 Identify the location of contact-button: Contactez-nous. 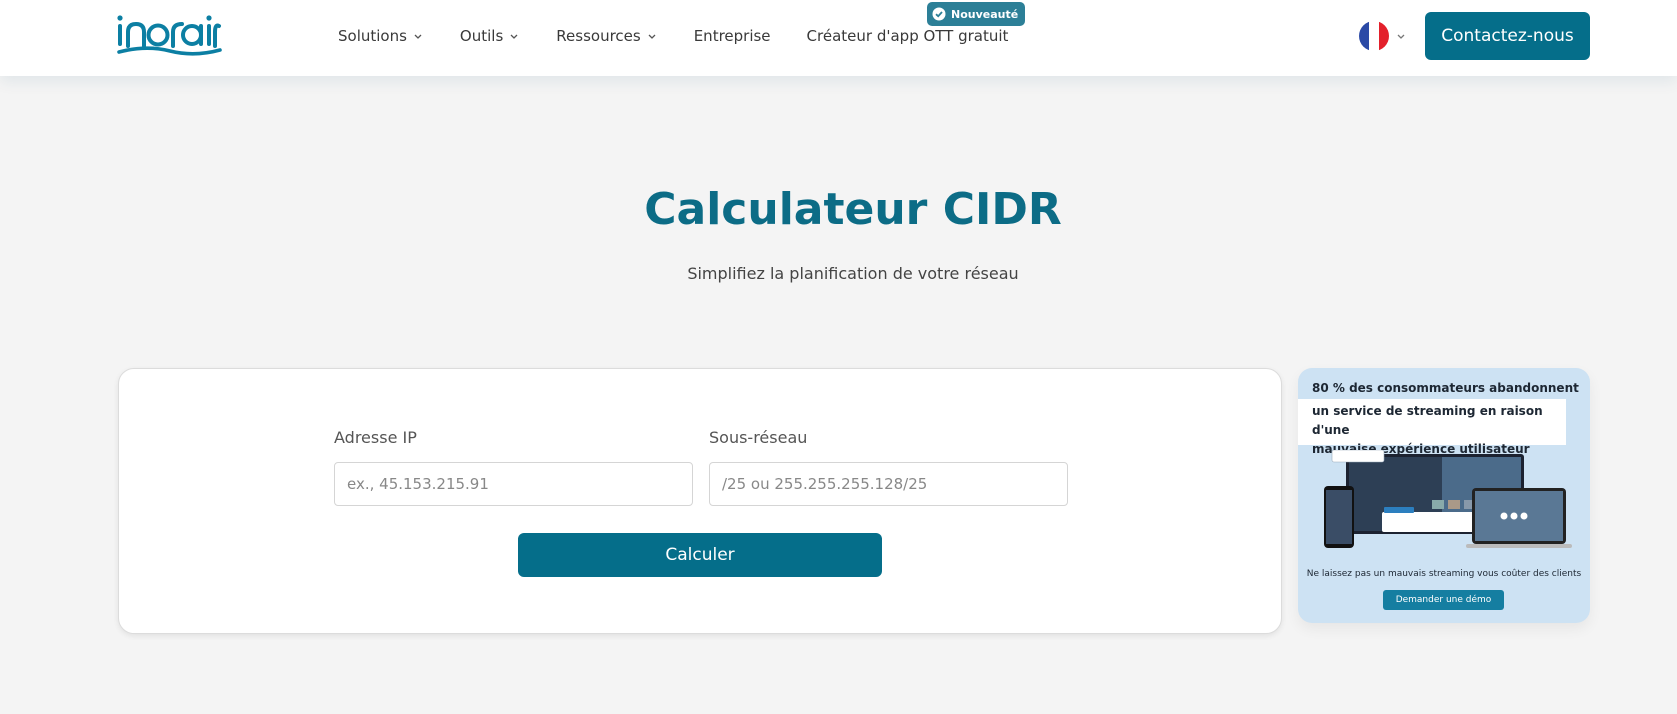
(1507, 36).